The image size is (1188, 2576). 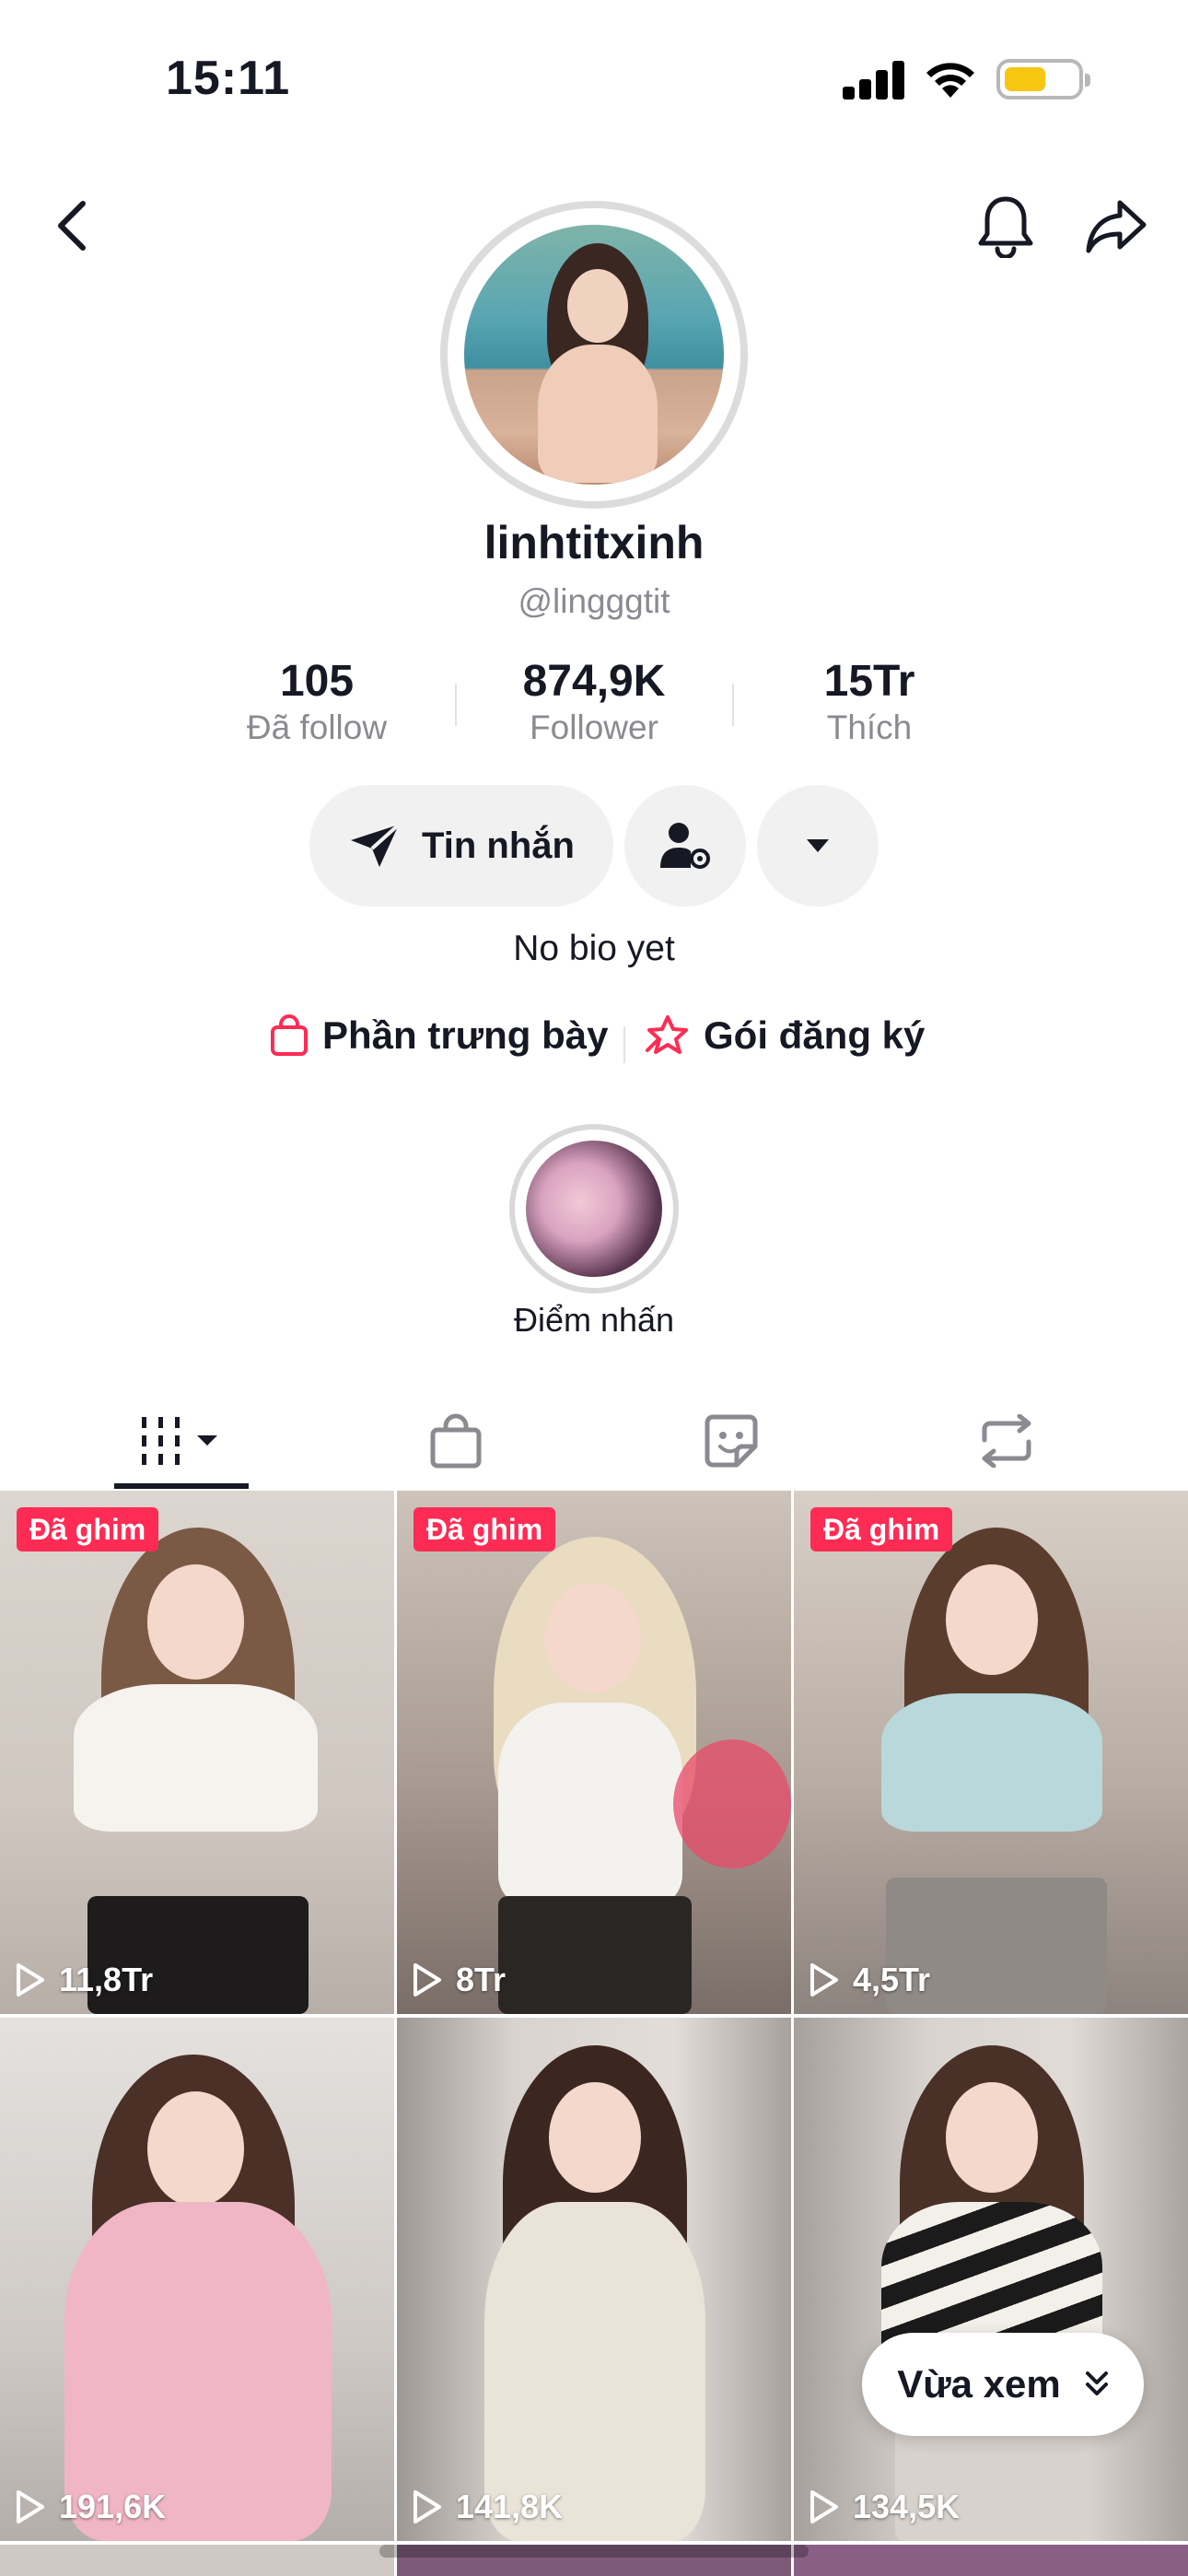 I want to click on view-count-value: 191,6K, so click(x=113, y=2506).